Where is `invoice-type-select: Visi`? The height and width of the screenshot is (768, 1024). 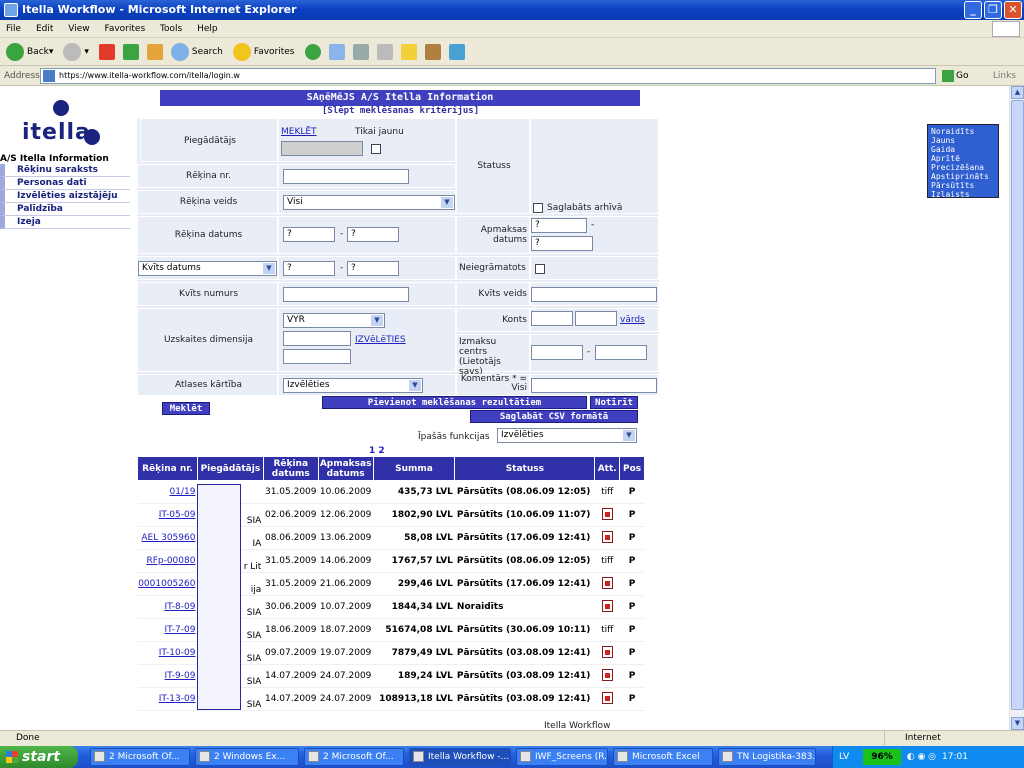 invoice-type-select: Visi is located at coordinates (369, 202).